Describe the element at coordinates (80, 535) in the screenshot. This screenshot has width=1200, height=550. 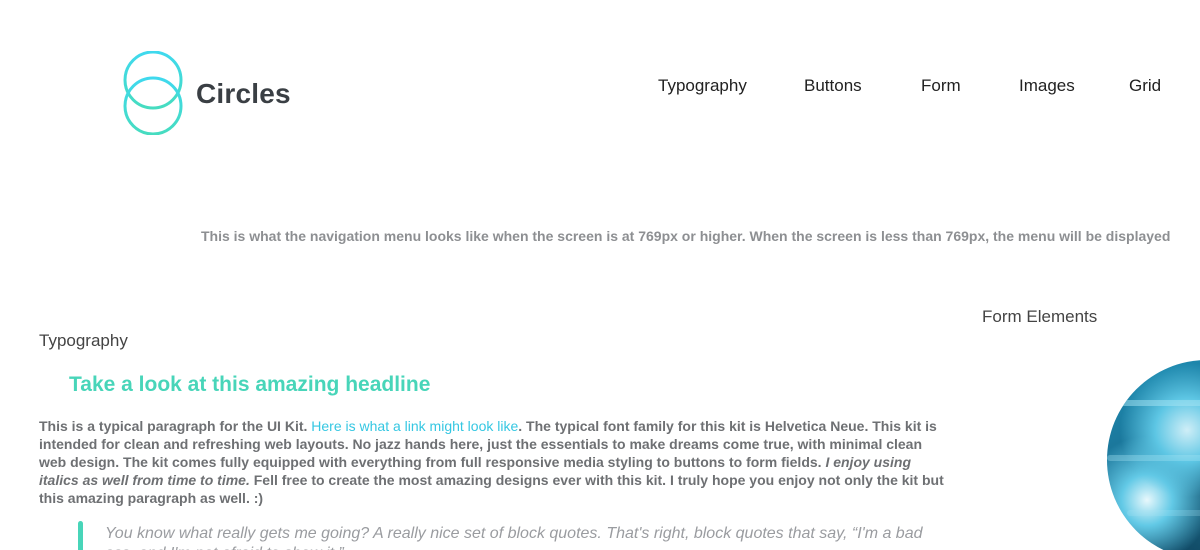
I see `blockquote-bar` at that location.